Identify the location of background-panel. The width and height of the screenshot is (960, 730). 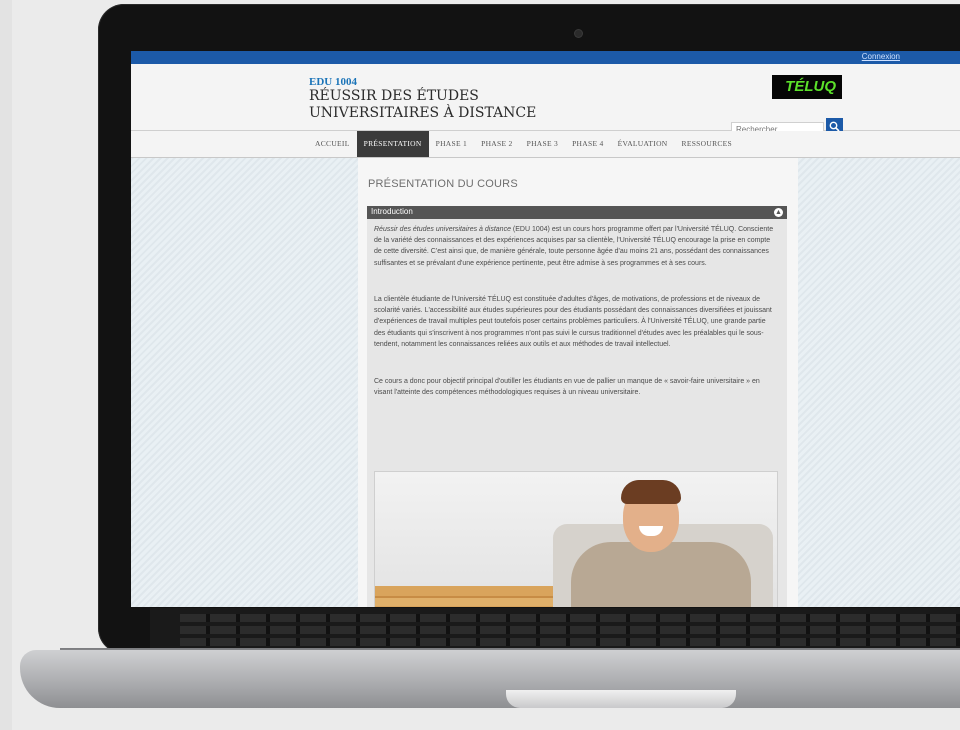
(6, 365).